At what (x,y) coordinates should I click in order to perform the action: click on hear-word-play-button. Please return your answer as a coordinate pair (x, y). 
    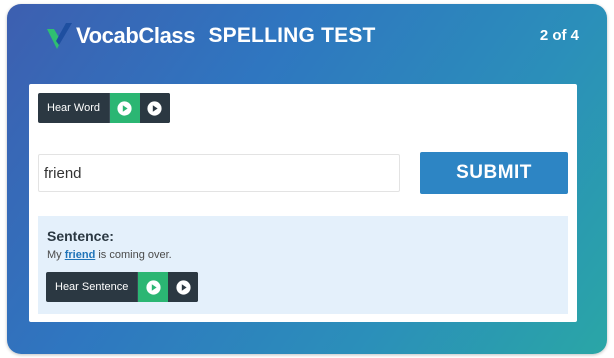
    Looking at the image, I should click on (124, 108).